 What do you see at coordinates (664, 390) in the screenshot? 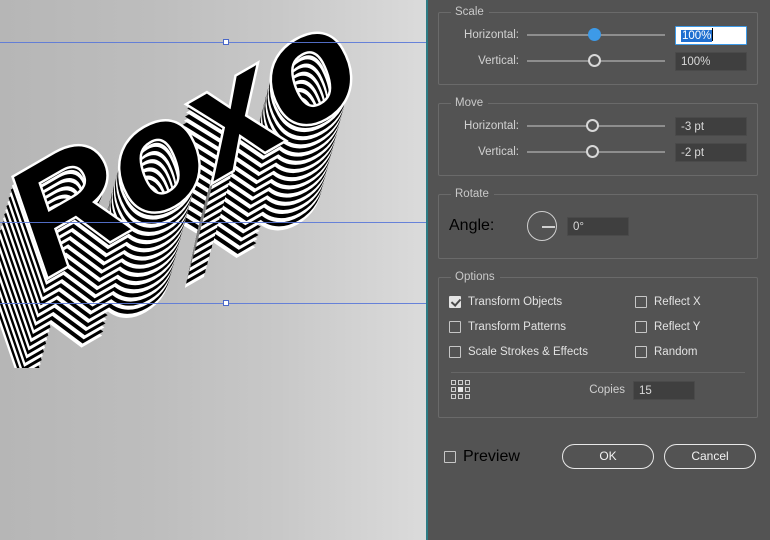
I see `copies-input: 15` at bounding box center [664, 390].